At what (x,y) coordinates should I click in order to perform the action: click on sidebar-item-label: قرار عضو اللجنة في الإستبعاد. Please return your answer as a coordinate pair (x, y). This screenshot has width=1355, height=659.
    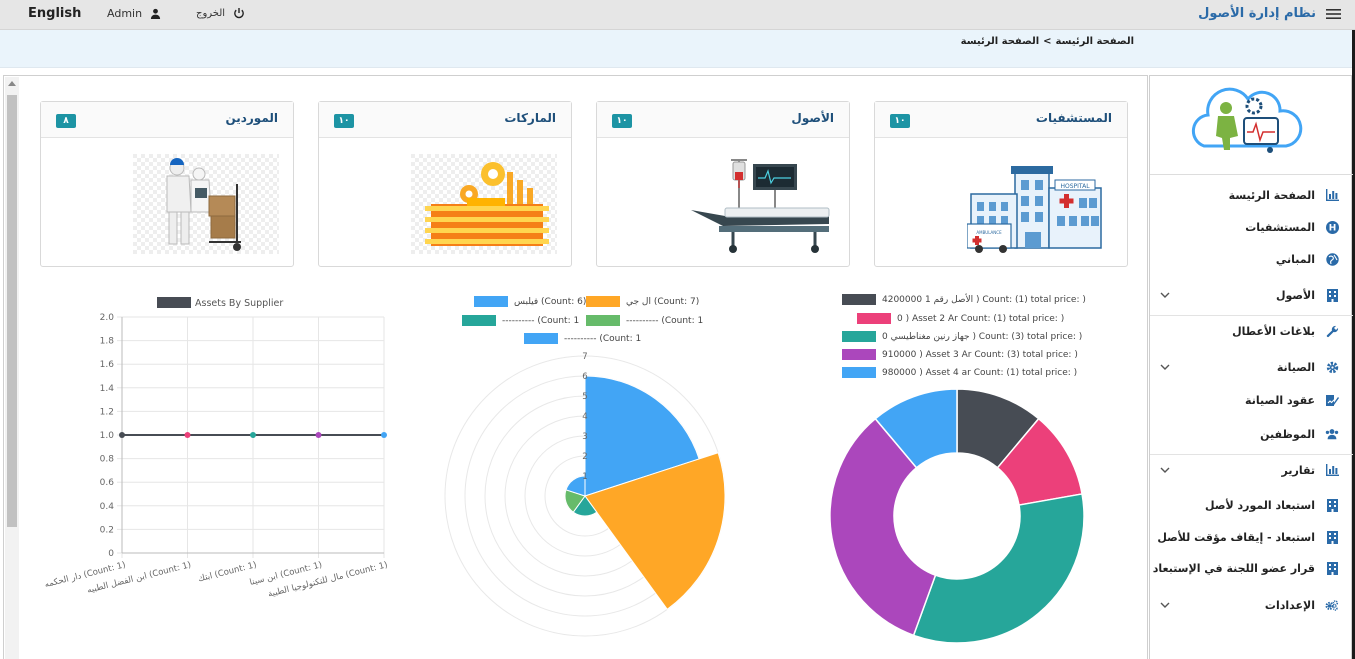
    Looking at the image, I should click on (1233, 568).